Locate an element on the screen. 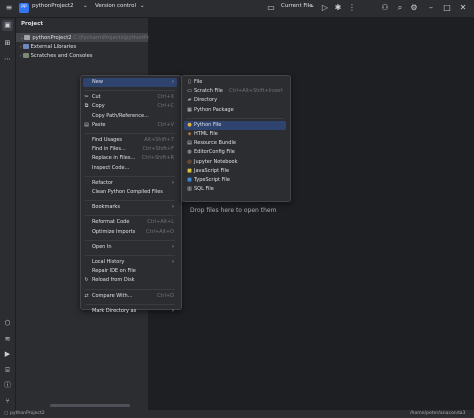 Image resolution: width=474 pixels, height=418 pixels. structure-tool-icon: ⊞ is located at coordinates (7, 43).